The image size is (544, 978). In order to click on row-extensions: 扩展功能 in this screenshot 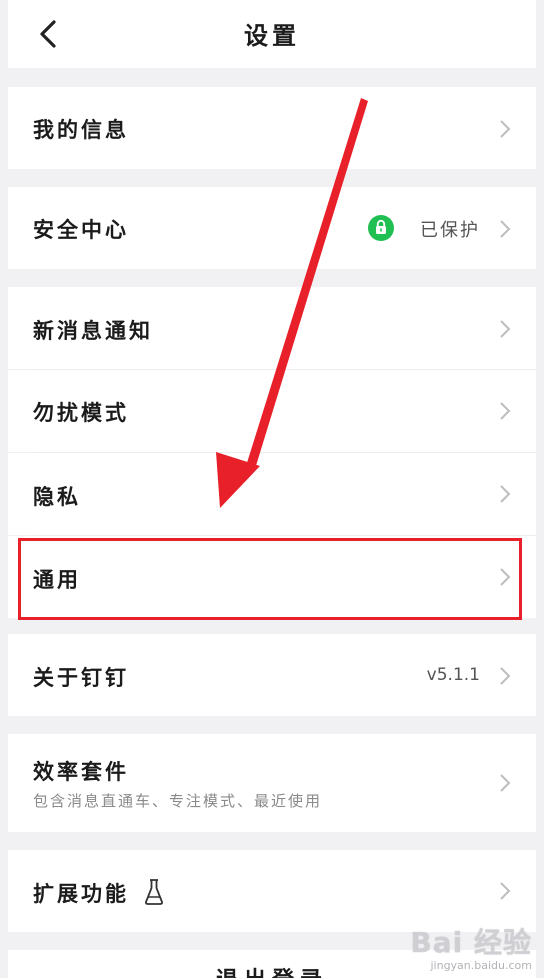, I will do `click(272, 891)`.